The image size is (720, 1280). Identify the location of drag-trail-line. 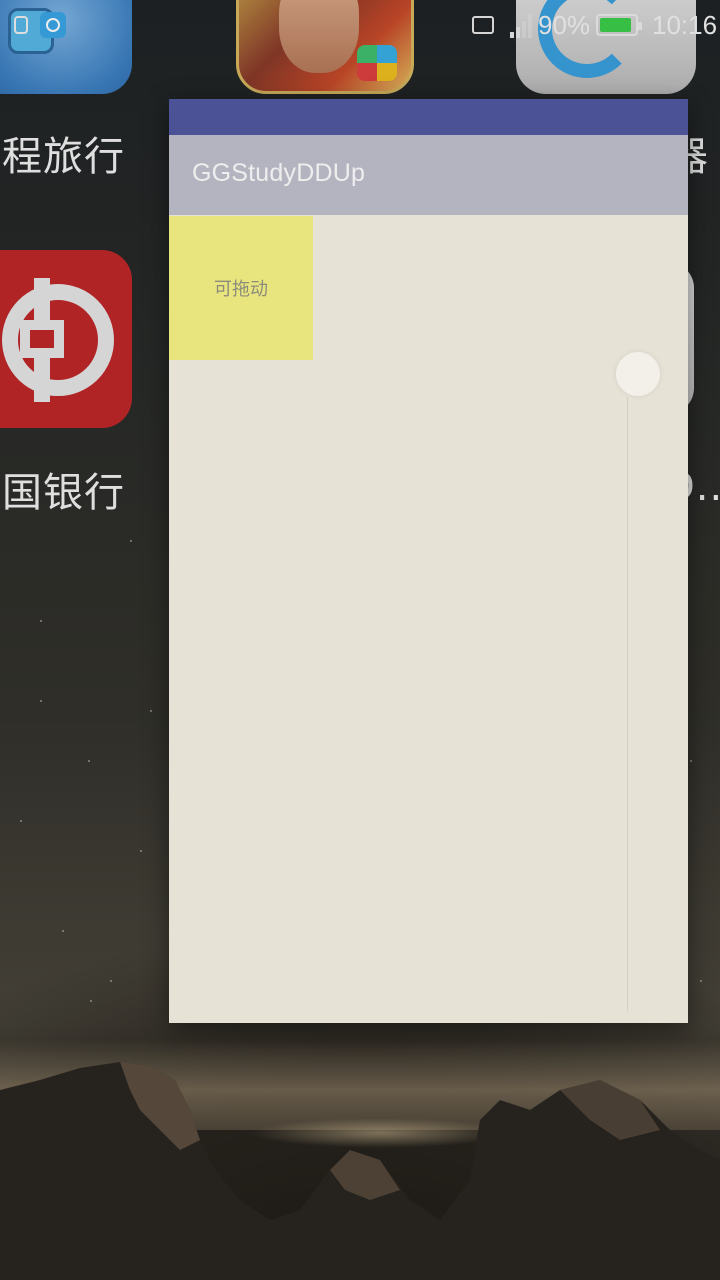
(627, 704).